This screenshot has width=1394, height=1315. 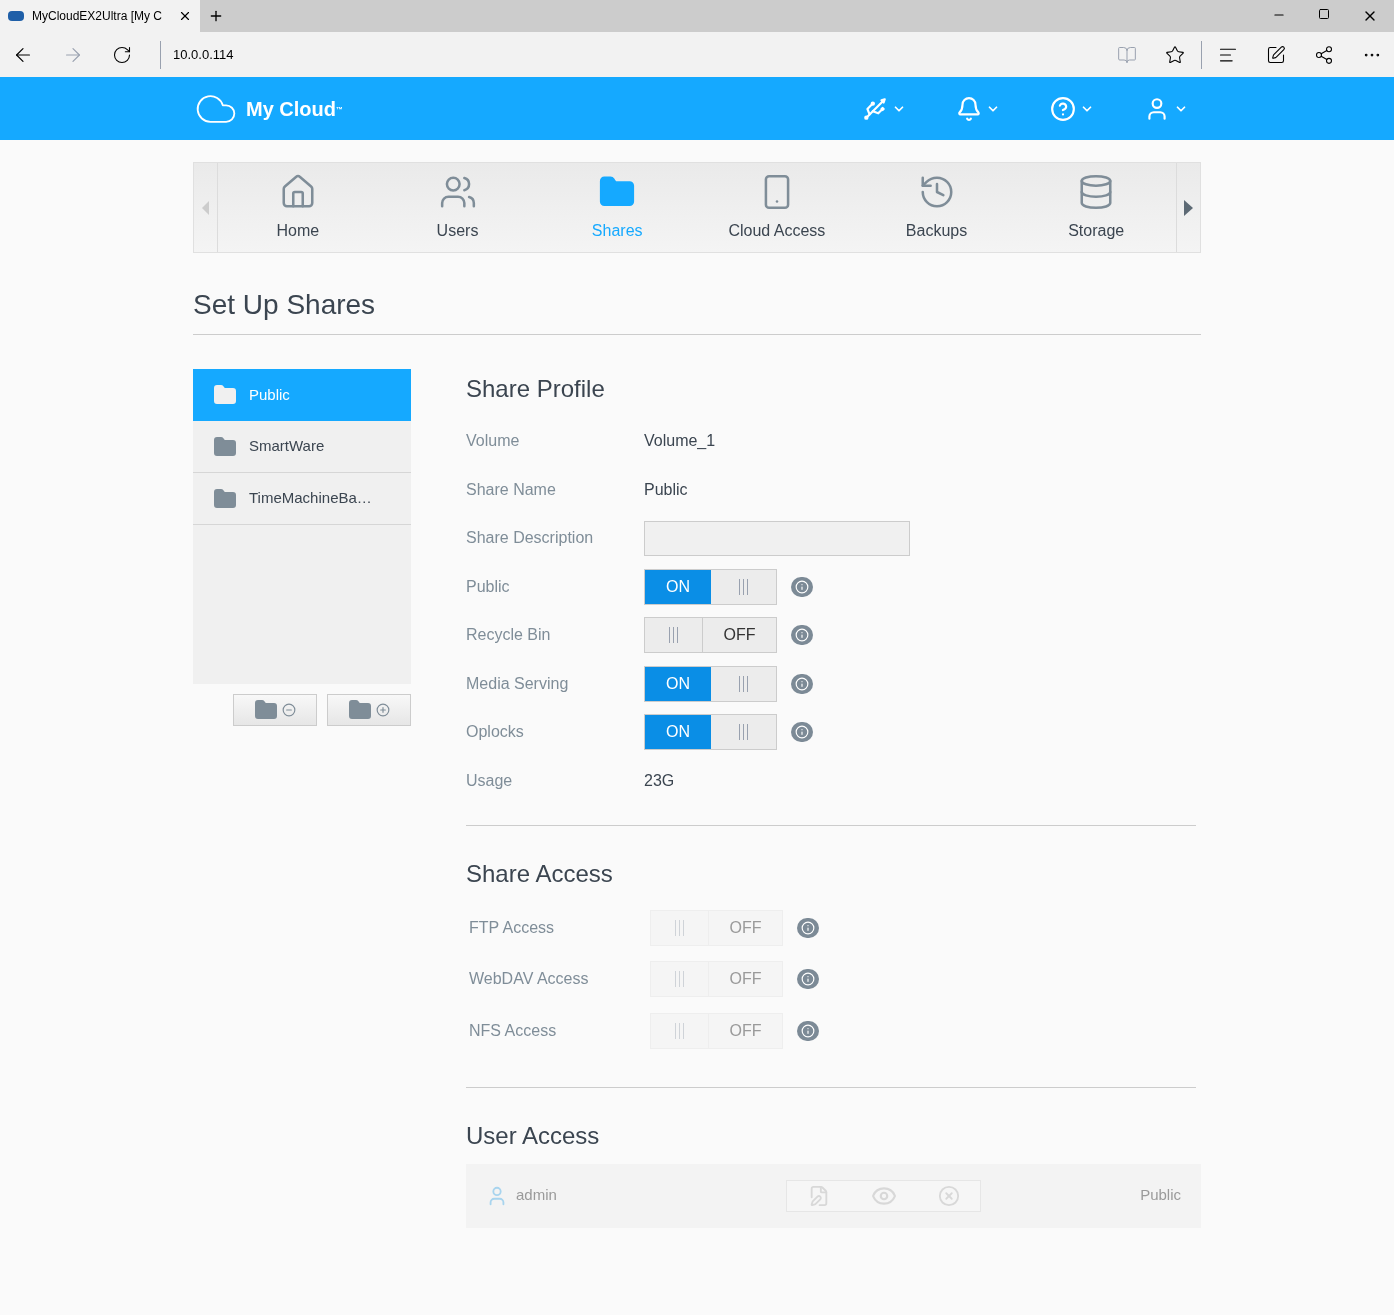 I want to click on permission-text: Public, so click(x=1160, y=1195).